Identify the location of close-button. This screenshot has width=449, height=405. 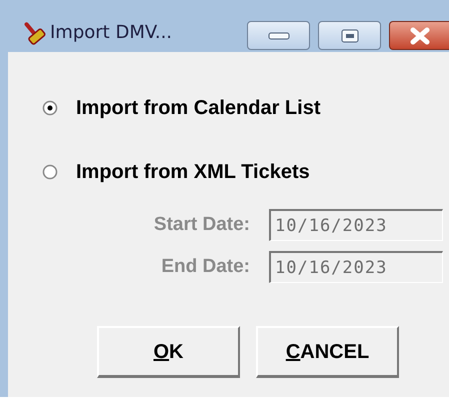
(419, 35).